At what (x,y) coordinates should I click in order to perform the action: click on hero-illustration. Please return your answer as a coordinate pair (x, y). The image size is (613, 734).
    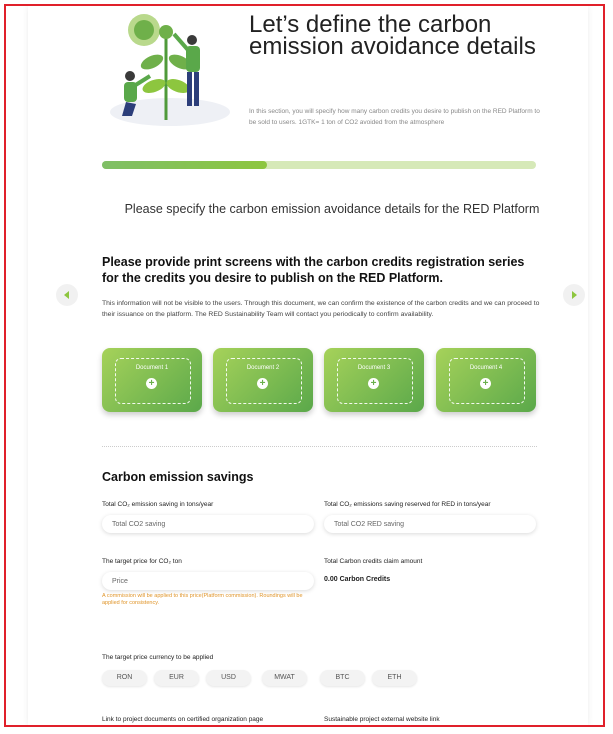
    Looking at the image, I should click on (170, 70).